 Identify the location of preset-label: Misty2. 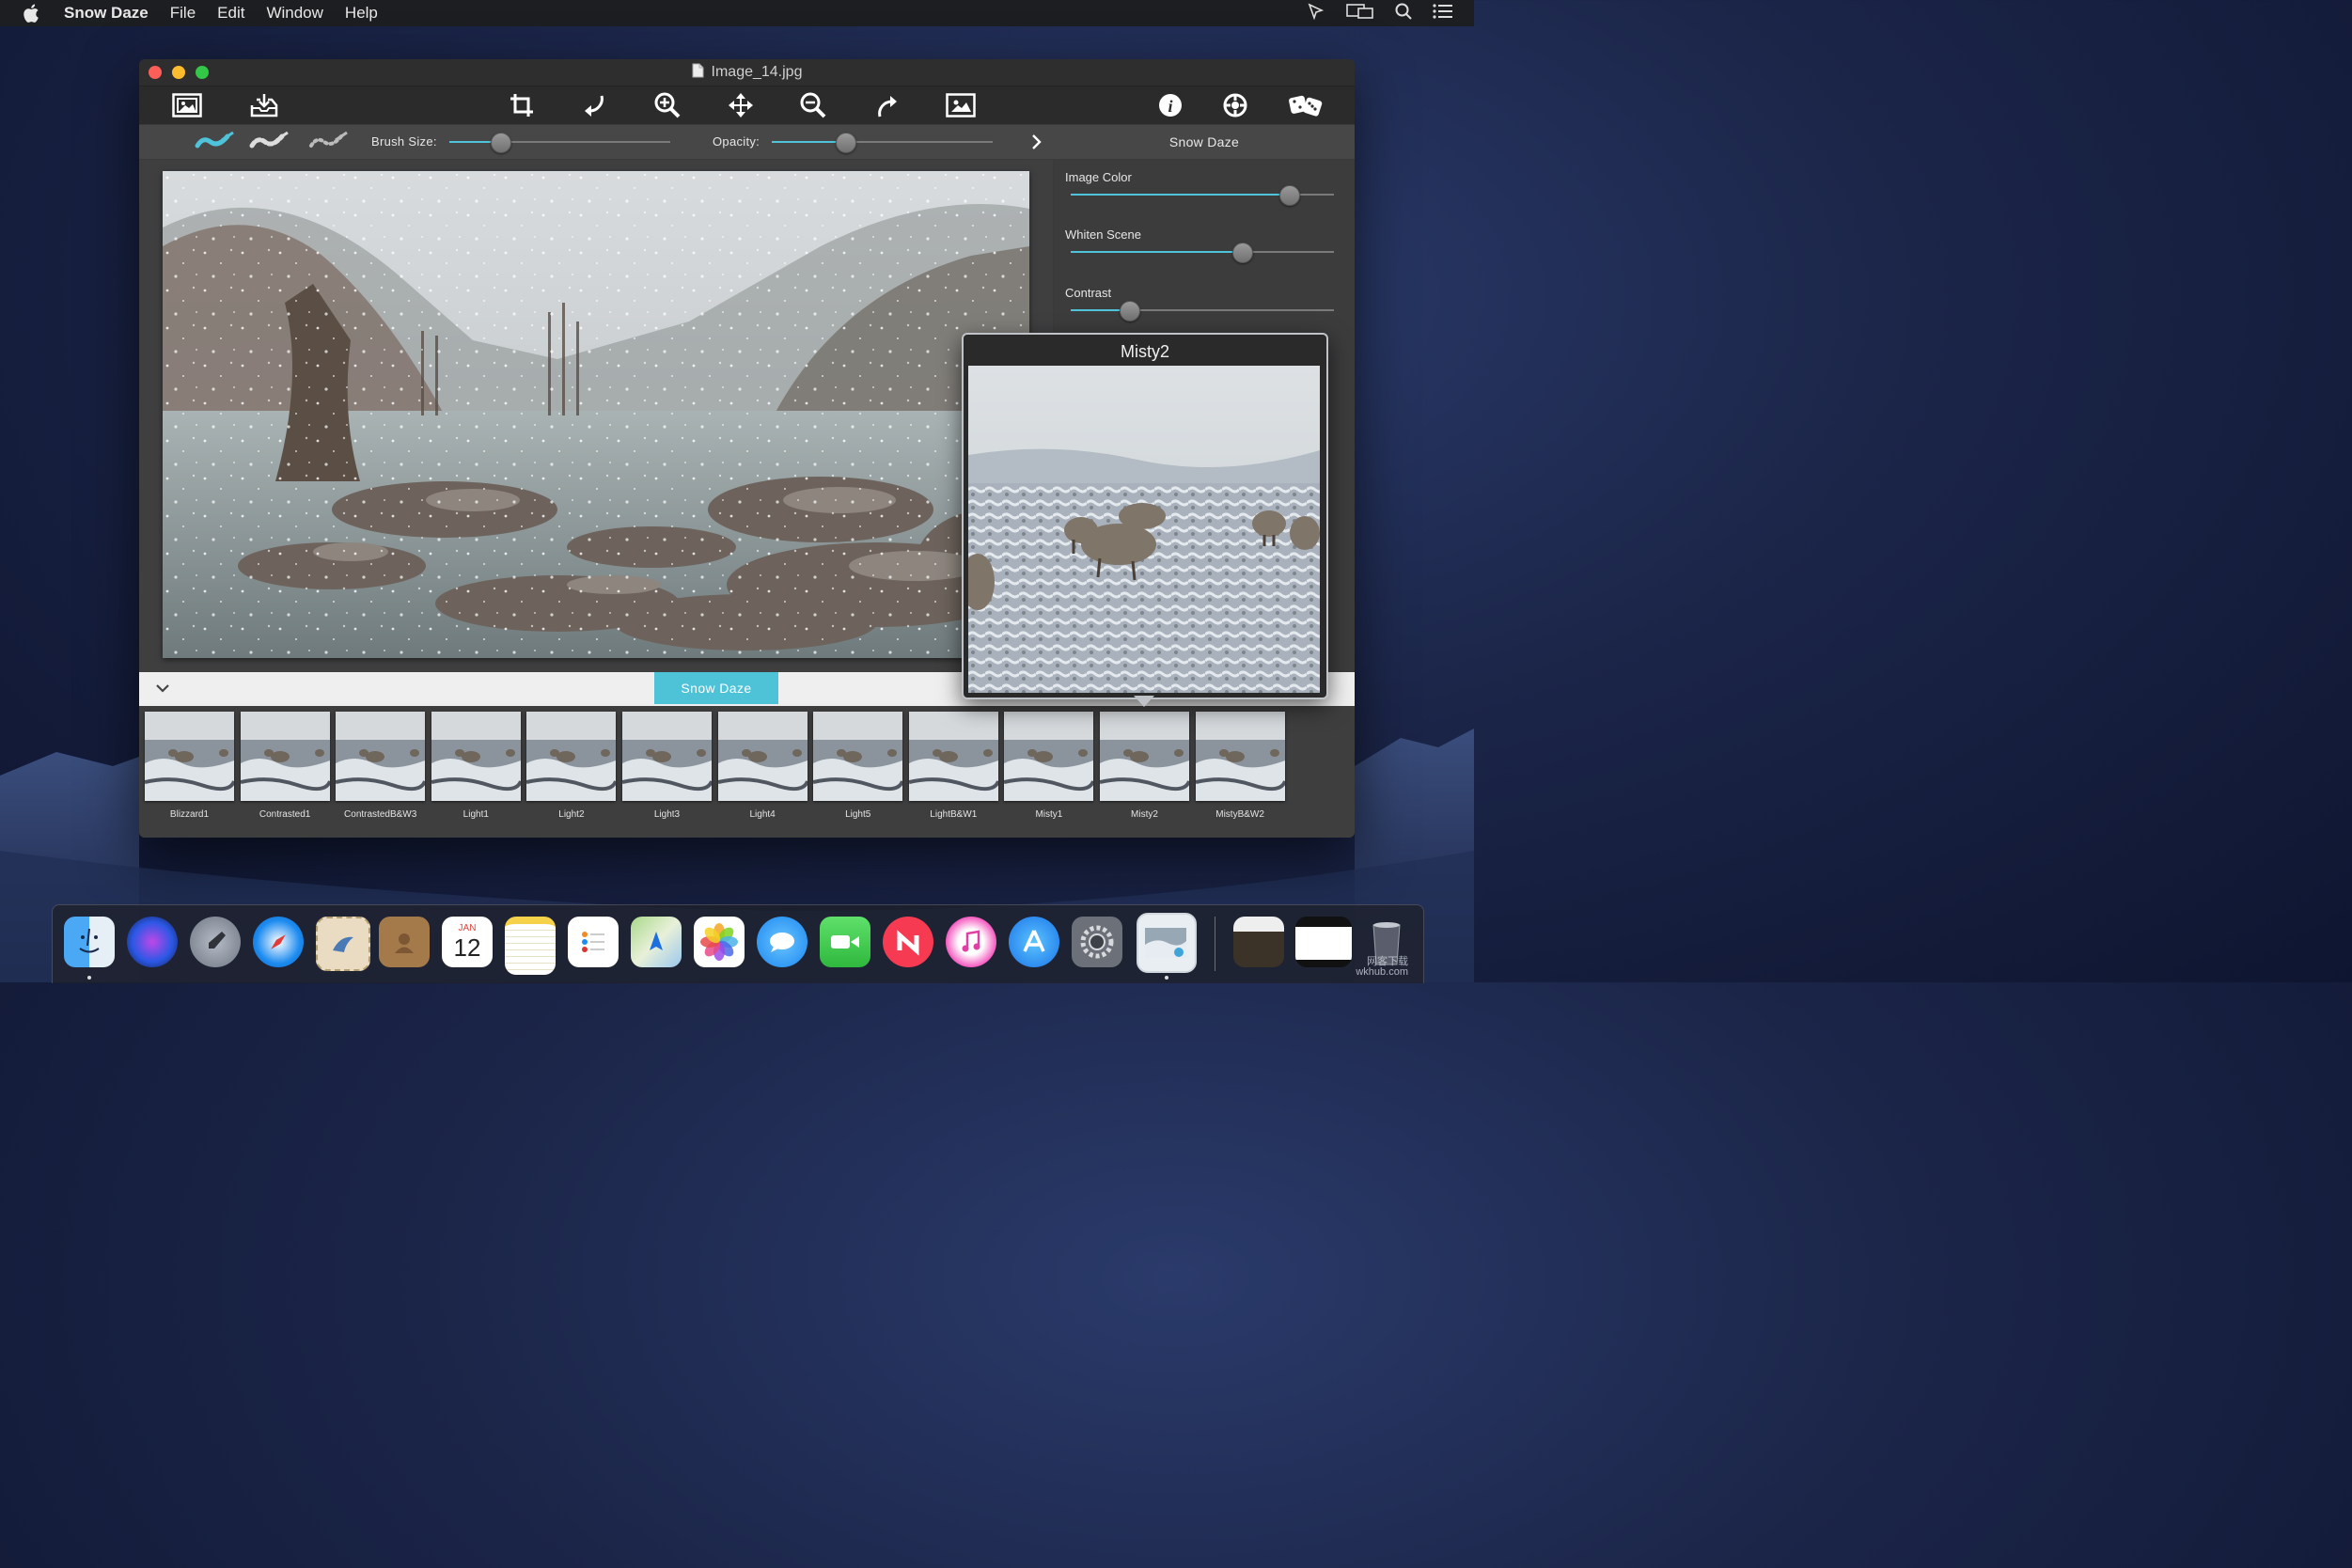
(1144, 814).